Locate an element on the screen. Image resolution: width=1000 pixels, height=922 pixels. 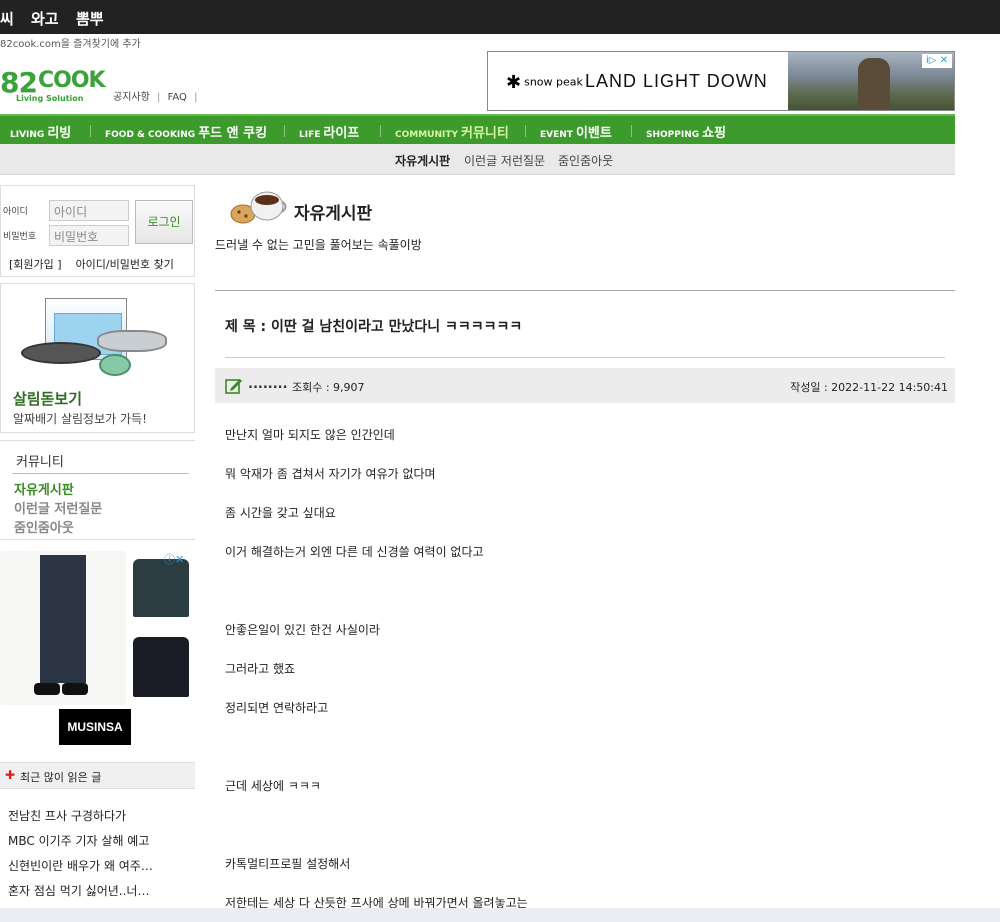
login-links: [회원가입 ] 아이디/비밀번호 찾기 is located at coordinates (91, 264).